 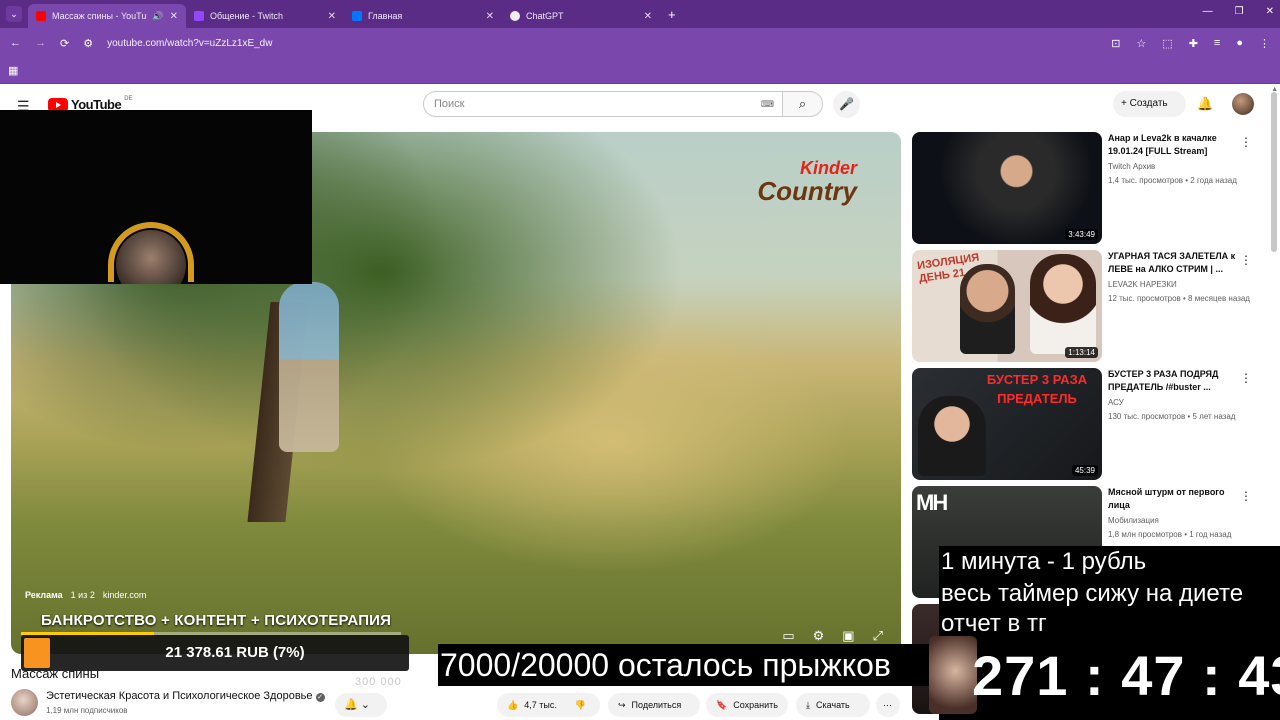 I want to click on save-button: 🔖 Сохранить, so click(x=747, y=705).